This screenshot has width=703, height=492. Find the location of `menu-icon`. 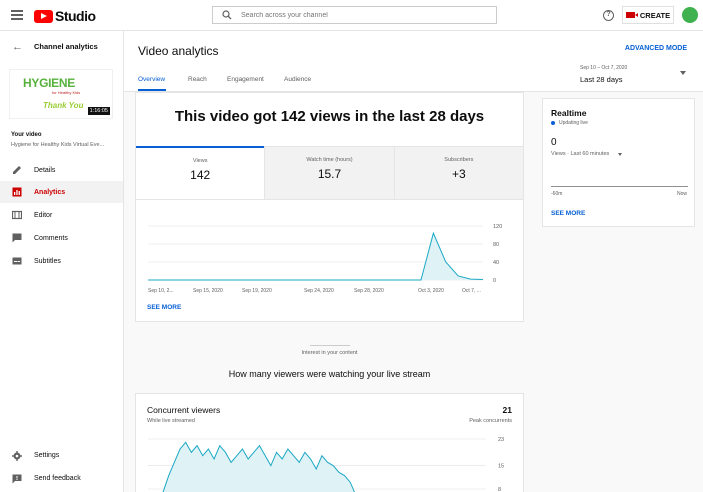

menu-icon is located at coordinates (17, 15).